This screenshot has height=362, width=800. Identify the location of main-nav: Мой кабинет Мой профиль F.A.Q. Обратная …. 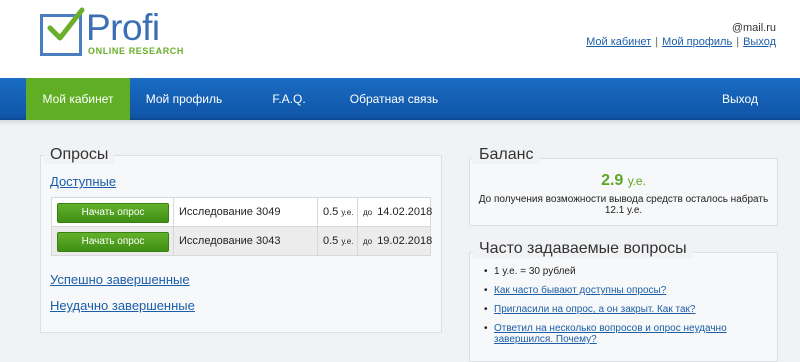
(400, 99).